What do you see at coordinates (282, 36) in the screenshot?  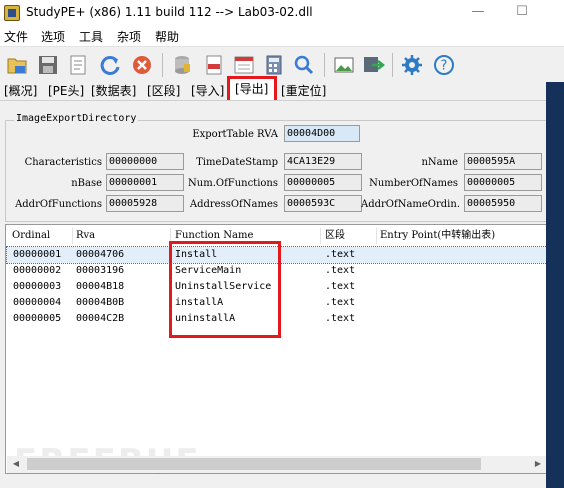 I see `menu-bar: 文件 选项 工具 杂项 帮助` at bounding box center [282, 36].